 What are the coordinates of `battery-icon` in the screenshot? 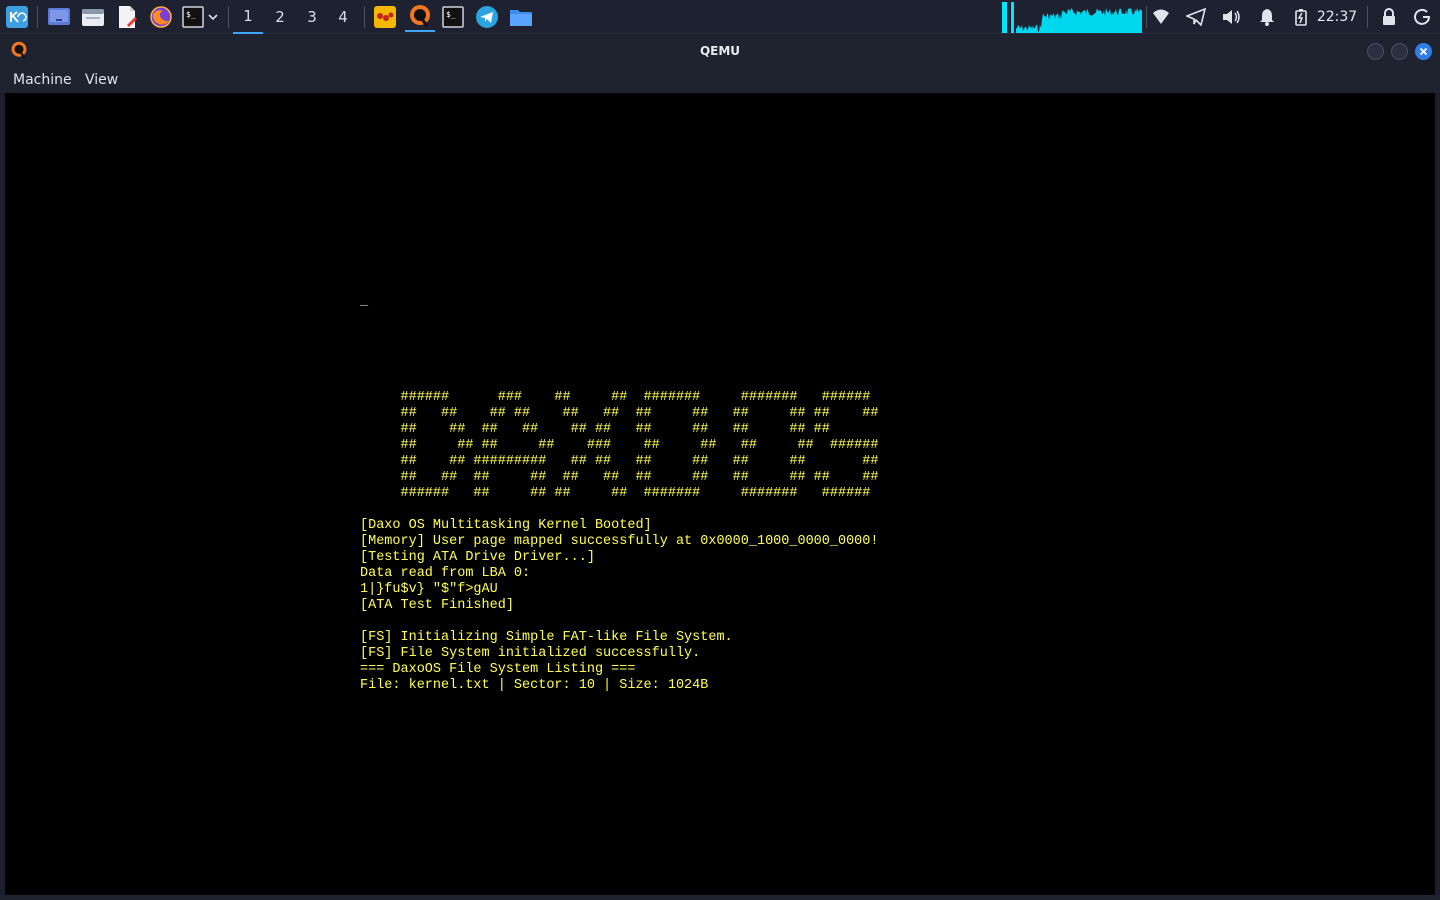 It's located at (1301, 17).